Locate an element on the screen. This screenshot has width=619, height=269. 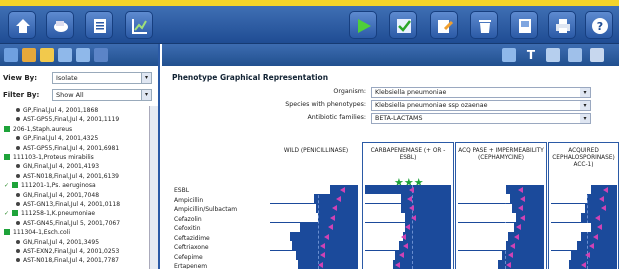
folder-icon is located at coordinates (47, 55).